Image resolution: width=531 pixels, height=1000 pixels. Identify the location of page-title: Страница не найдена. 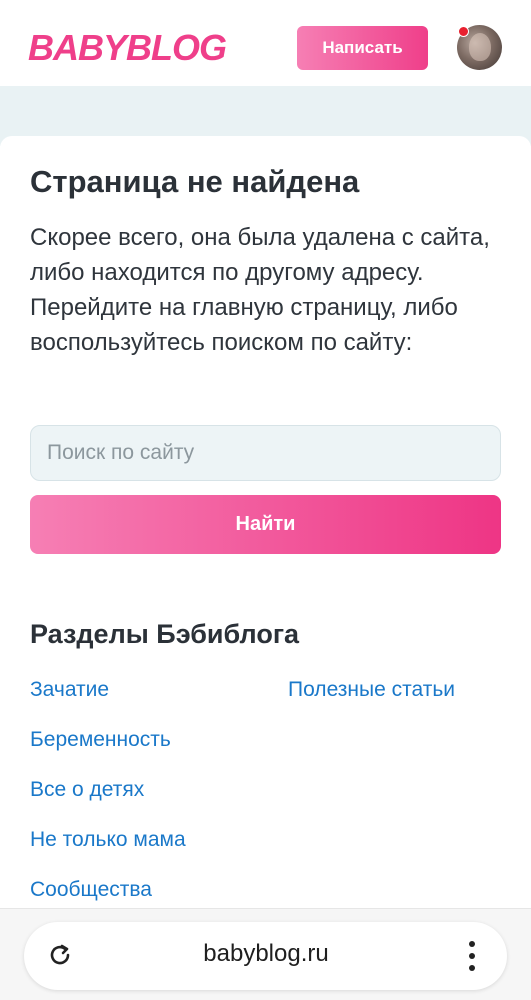
(195, 181).